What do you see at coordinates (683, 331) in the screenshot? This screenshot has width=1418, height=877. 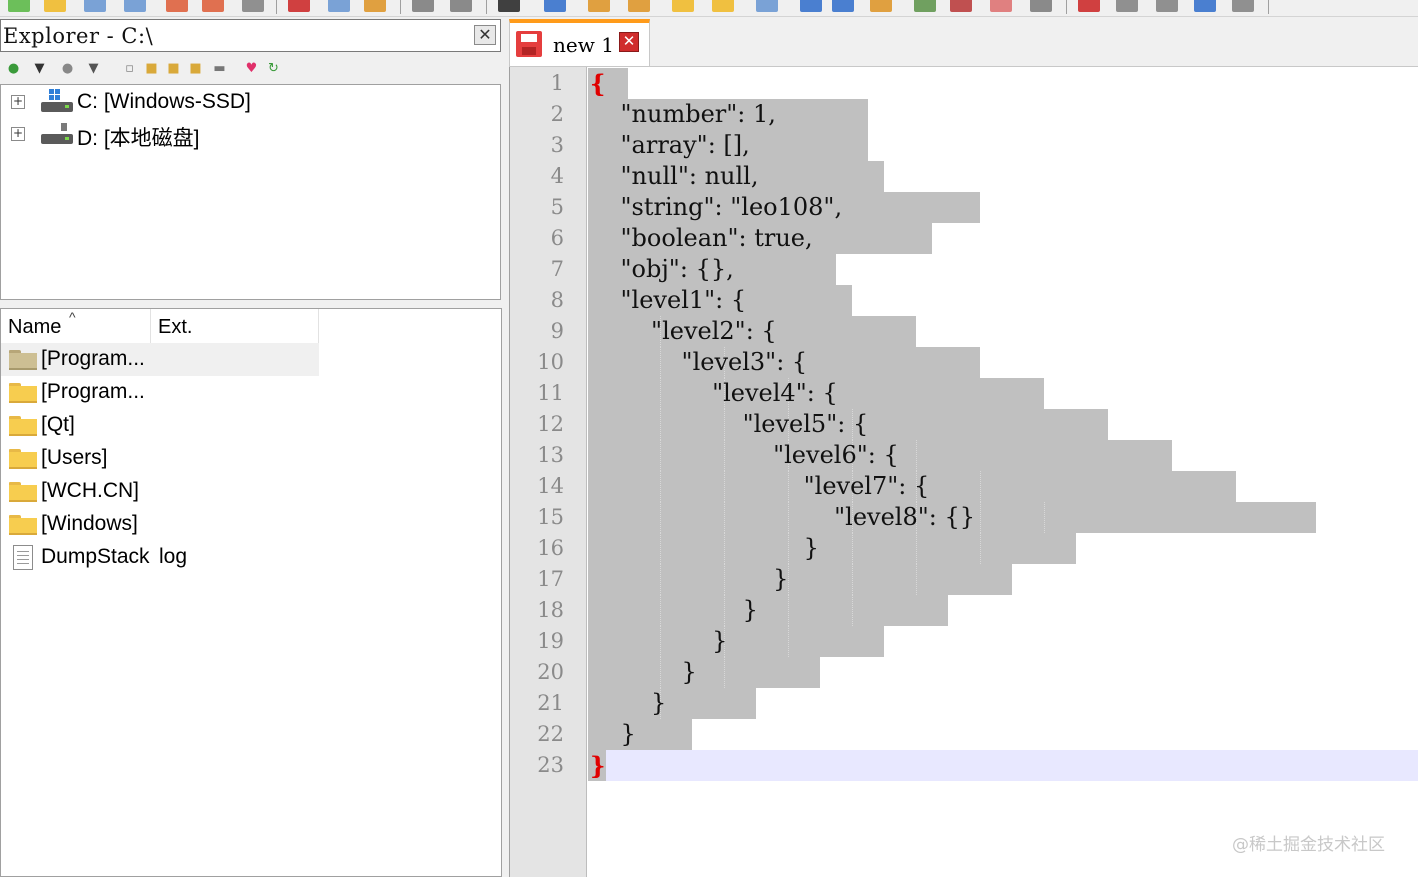 I see `code-line: "level2": {` at bounding box center [683, 331].